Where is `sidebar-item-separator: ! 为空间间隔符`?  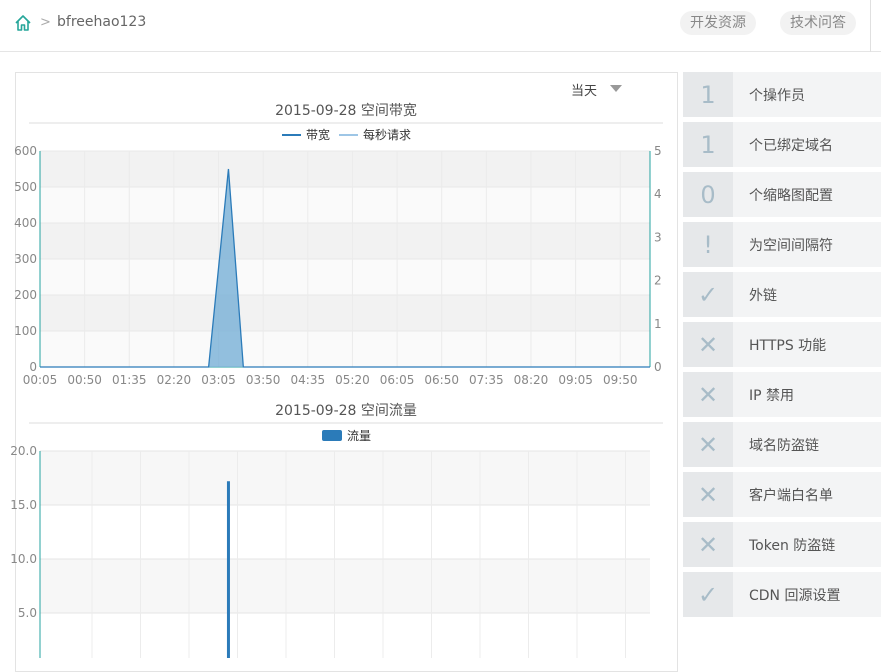 sidebar-item-separator: ! 为空间间隔符 is located at coordinates (782, 244).